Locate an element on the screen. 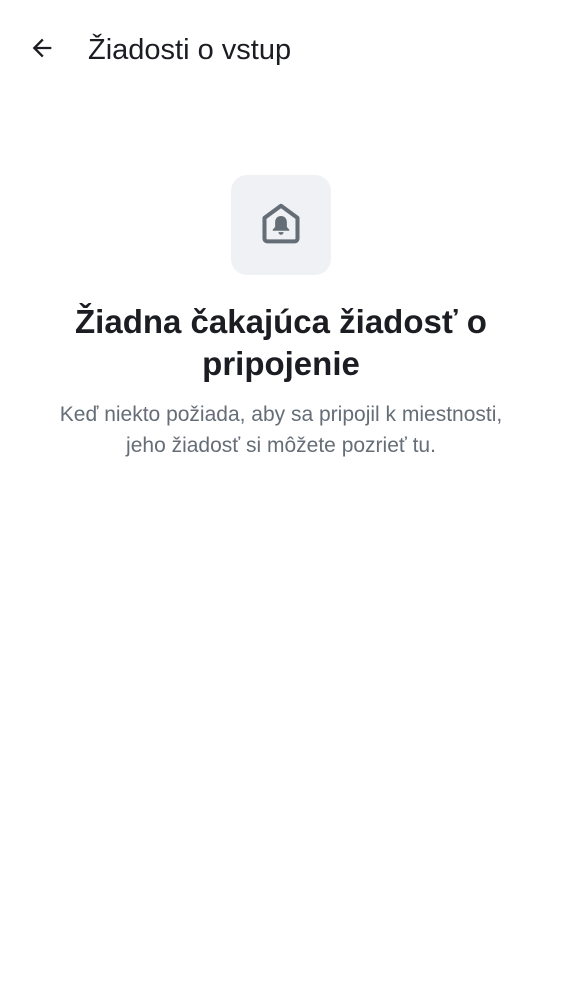  empty-state-icon-tile is located at coordinates (281, 225).